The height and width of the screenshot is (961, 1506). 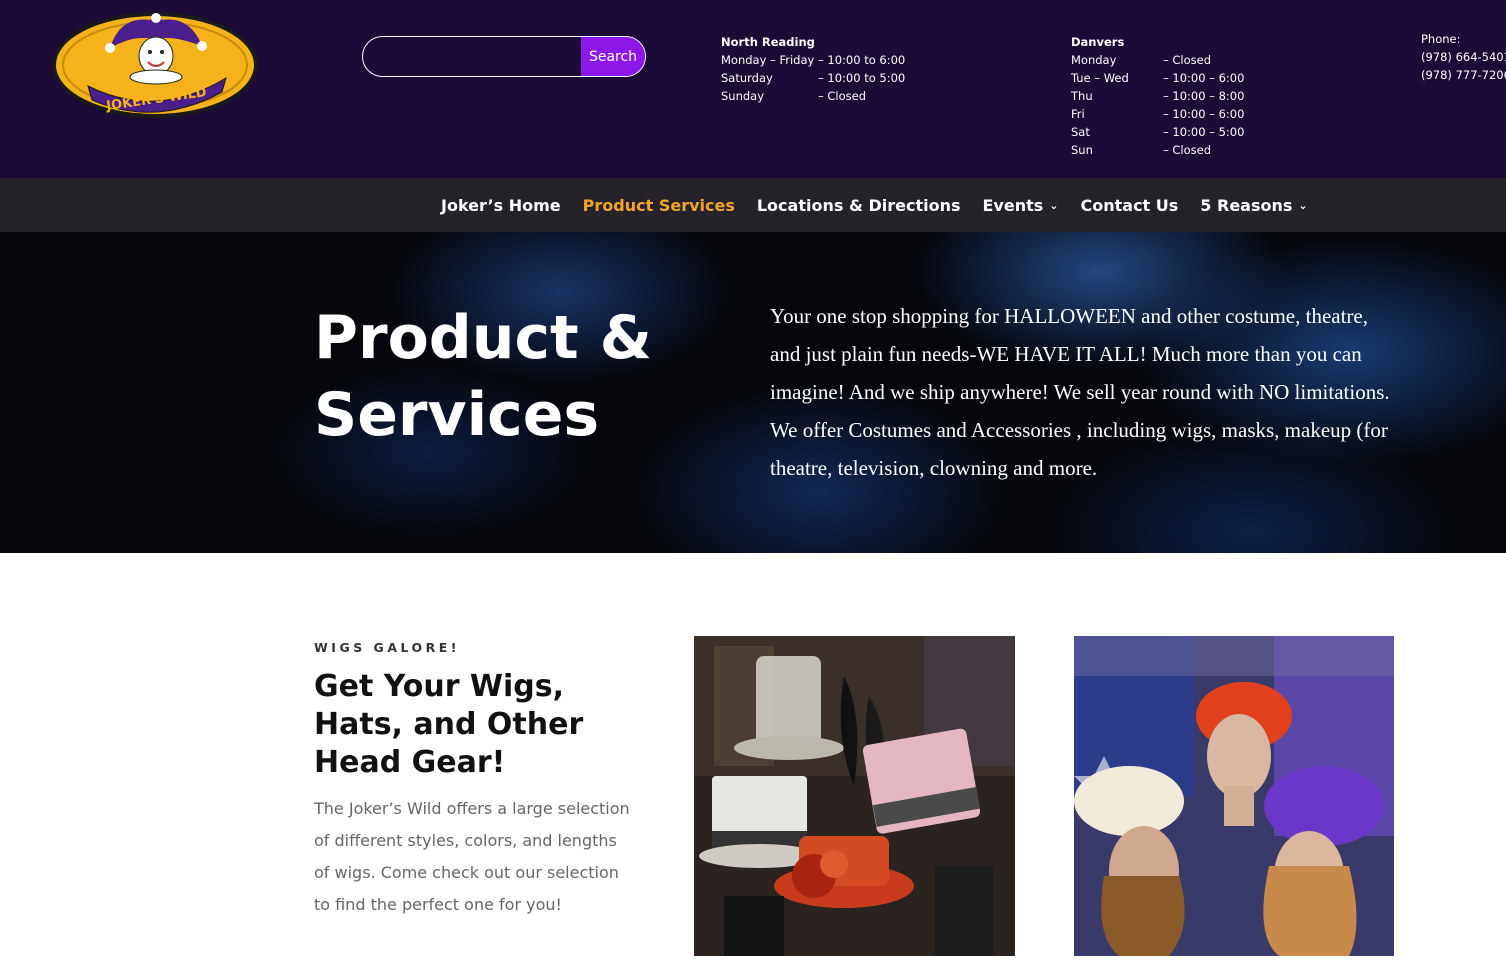 I want to click on hours-row: Monday – Friday – 10:00 to 6:00, so click(x=813, y=60).